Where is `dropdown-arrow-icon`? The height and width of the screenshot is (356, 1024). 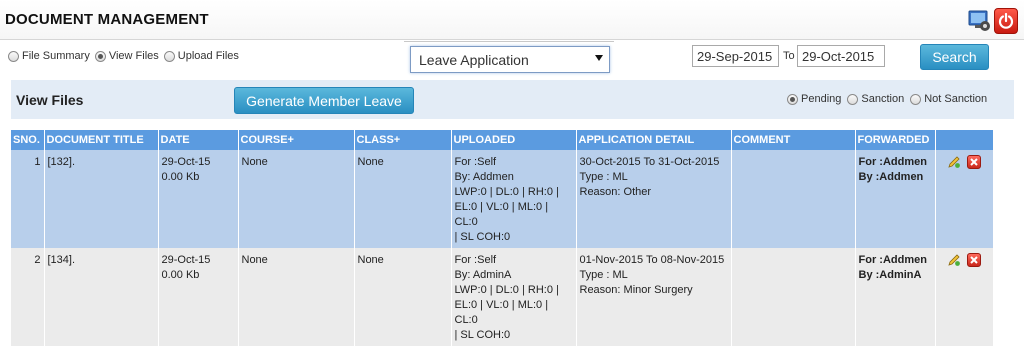 dropdown-arrow-icon is located at coordinates (599, 58).